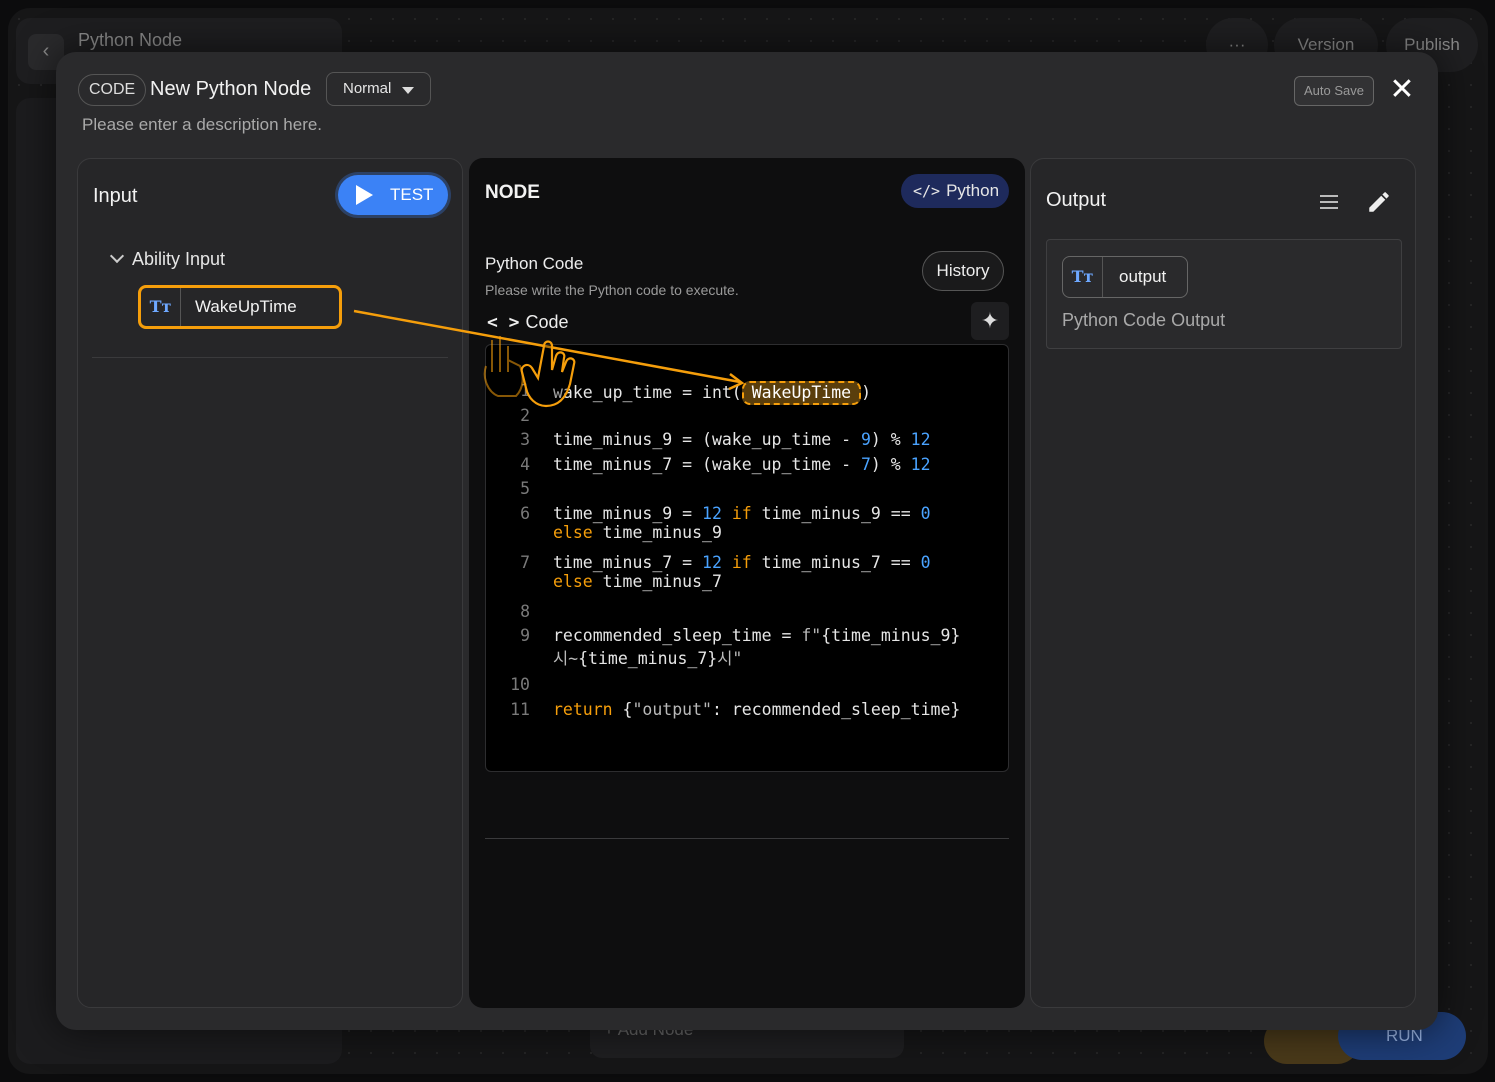 This screenshot has height=1082, width=1495. I want to click on test-button-label: TEST, so click(412, 194).